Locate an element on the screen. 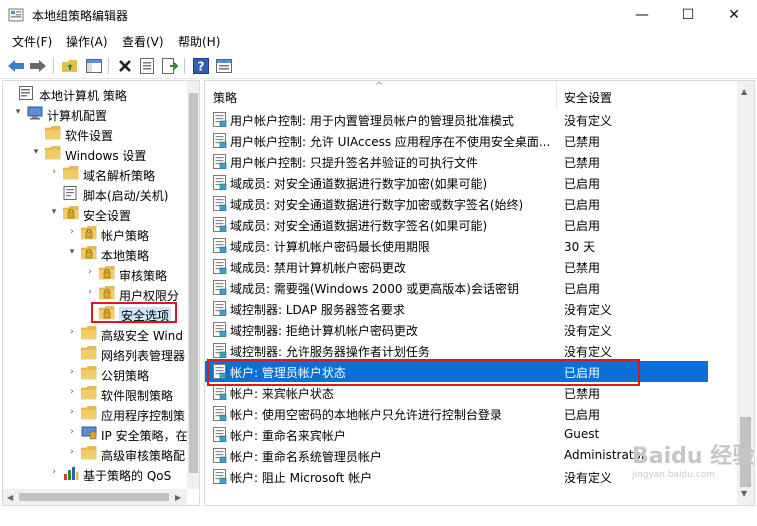 This screenshot has height=526, width=757. menu-view: 查看(V) is located at coordinates (143, 41).